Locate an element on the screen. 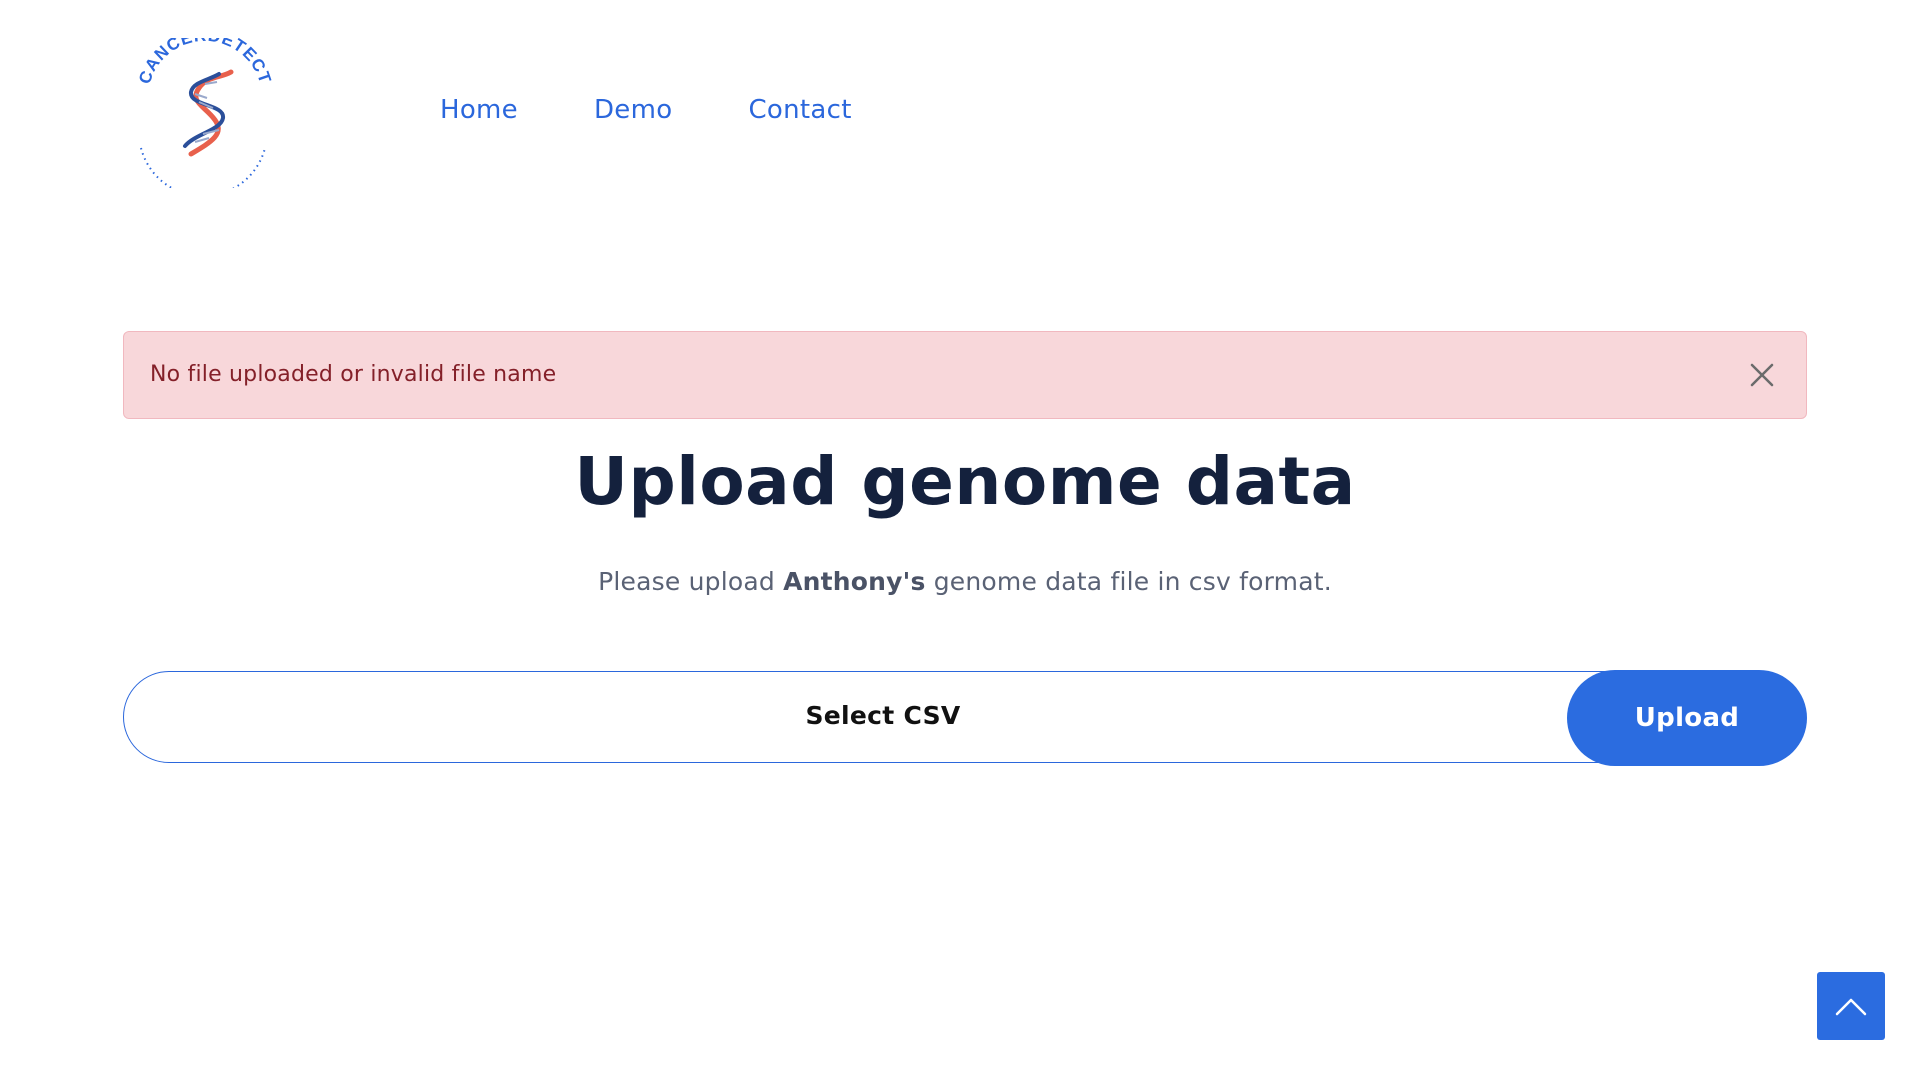  upload-button: Upload is located at coordinates (1687, 718).